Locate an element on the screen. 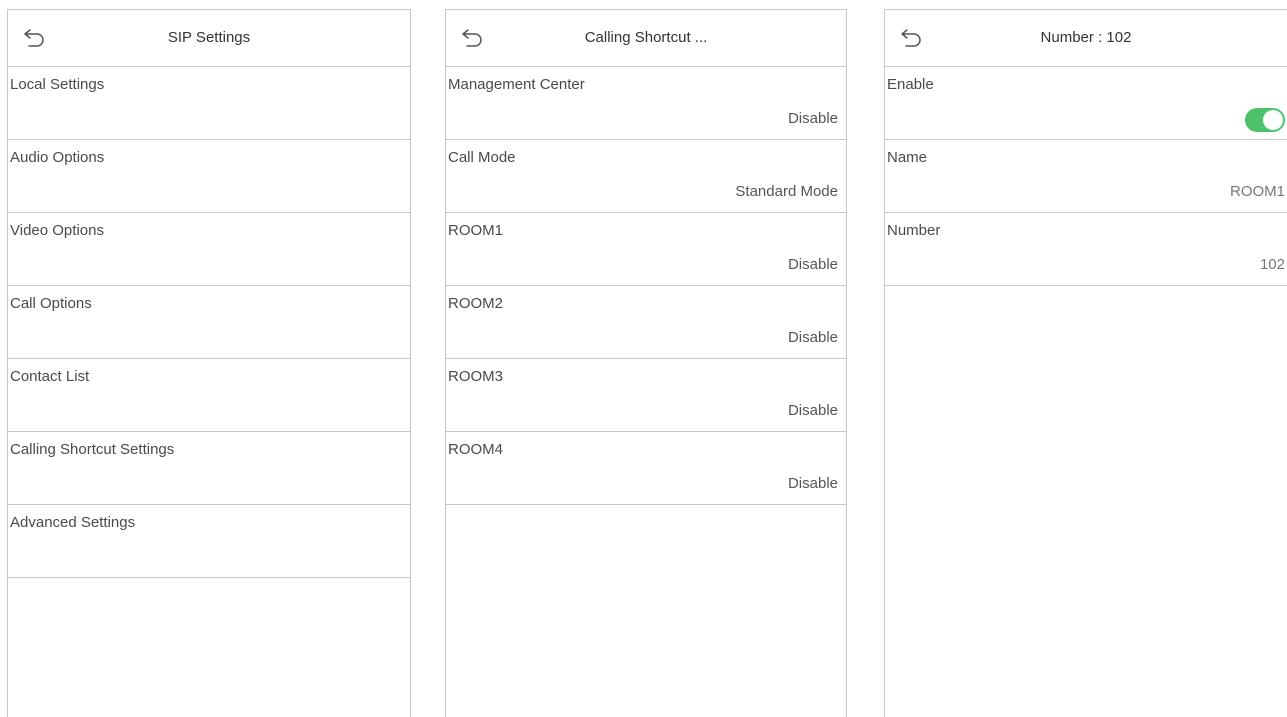 The image size is (1287, 717). setting-label: ROOM3 is located at coordinates (476, 376).